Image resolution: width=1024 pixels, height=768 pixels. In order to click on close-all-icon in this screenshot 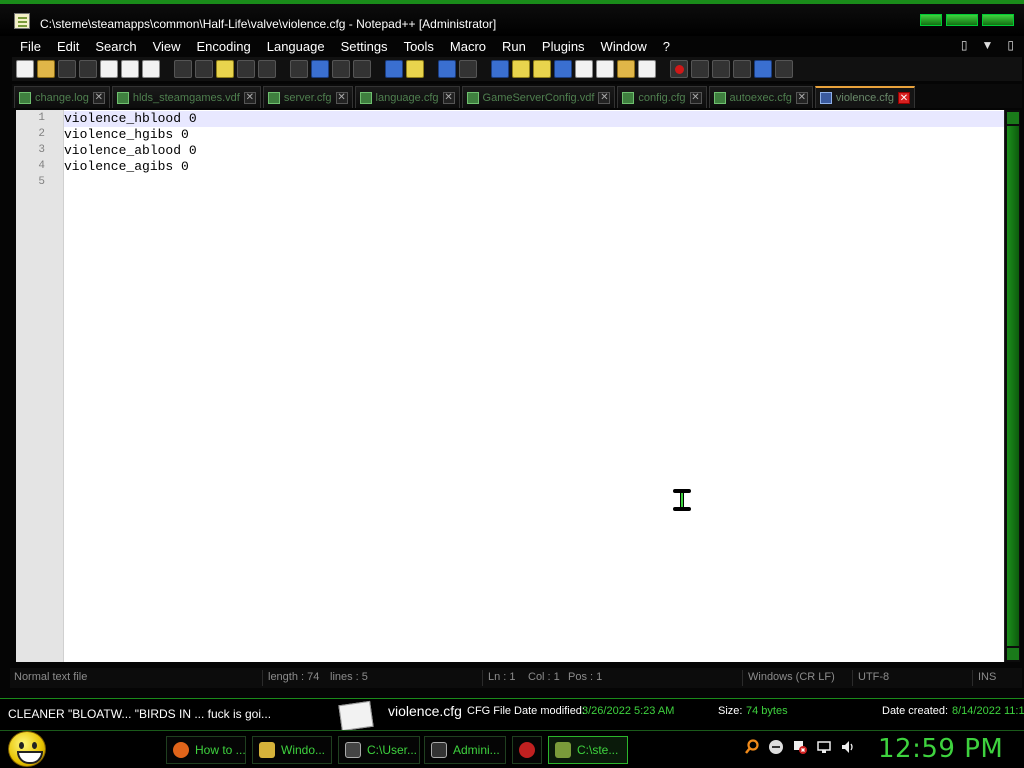, I will do `click(130, 69)`.